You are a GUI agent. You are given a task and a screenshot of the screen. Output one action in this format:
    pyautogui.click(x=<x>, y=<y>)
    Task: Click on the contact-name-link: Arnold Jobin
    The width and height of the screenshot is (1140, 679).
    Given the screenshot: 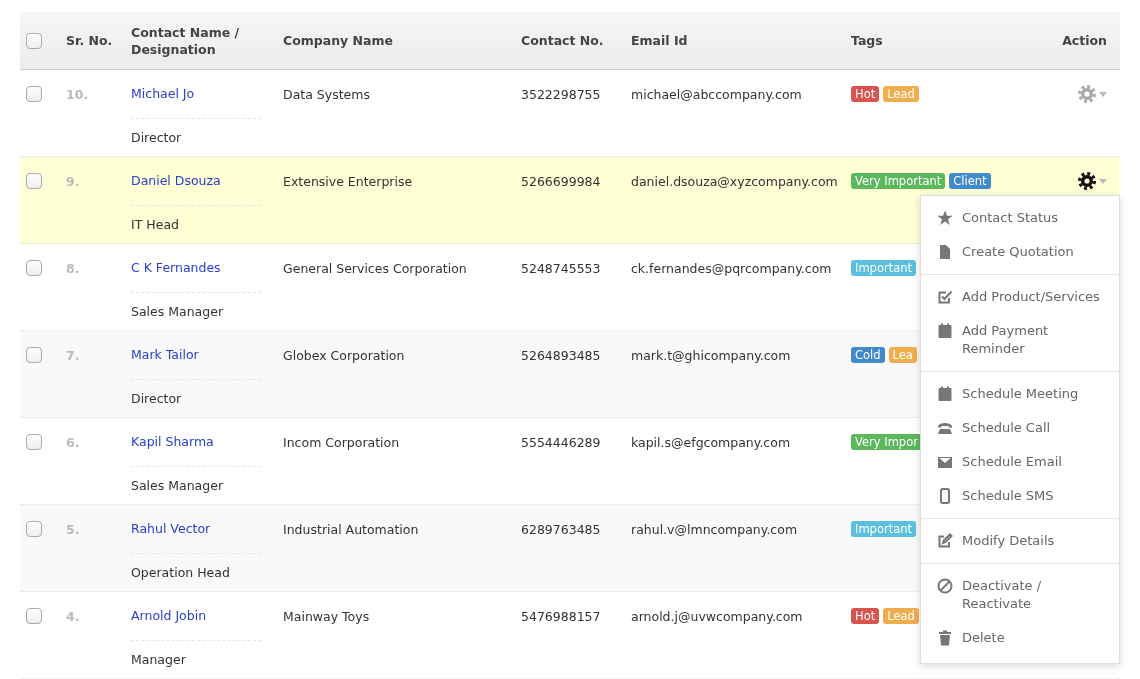 What is the action you would take?
    pyautogui.click(x=196, y=616)
    